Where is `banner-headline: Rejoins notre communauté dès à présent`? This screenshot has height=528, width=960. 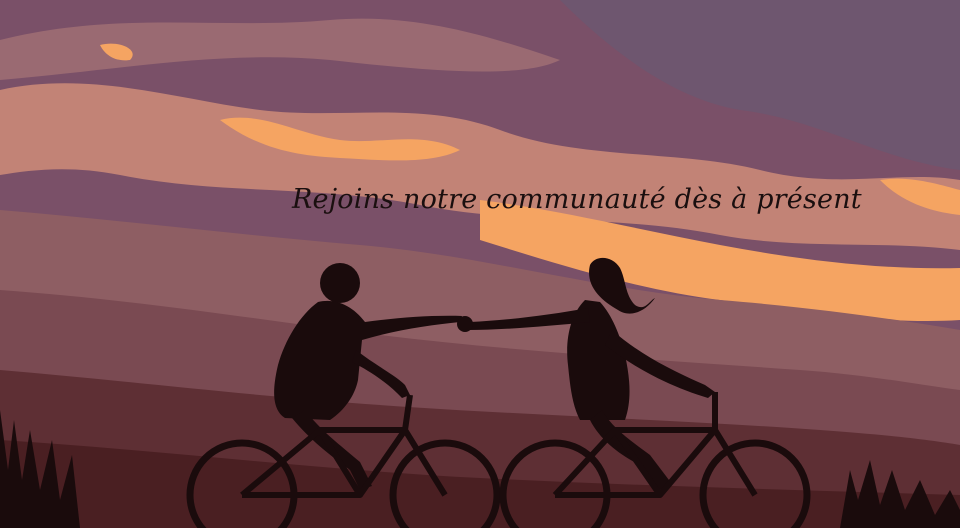 banner-headline: Rejoins notre communauté dès à présent is located at coordinates (577, 199).